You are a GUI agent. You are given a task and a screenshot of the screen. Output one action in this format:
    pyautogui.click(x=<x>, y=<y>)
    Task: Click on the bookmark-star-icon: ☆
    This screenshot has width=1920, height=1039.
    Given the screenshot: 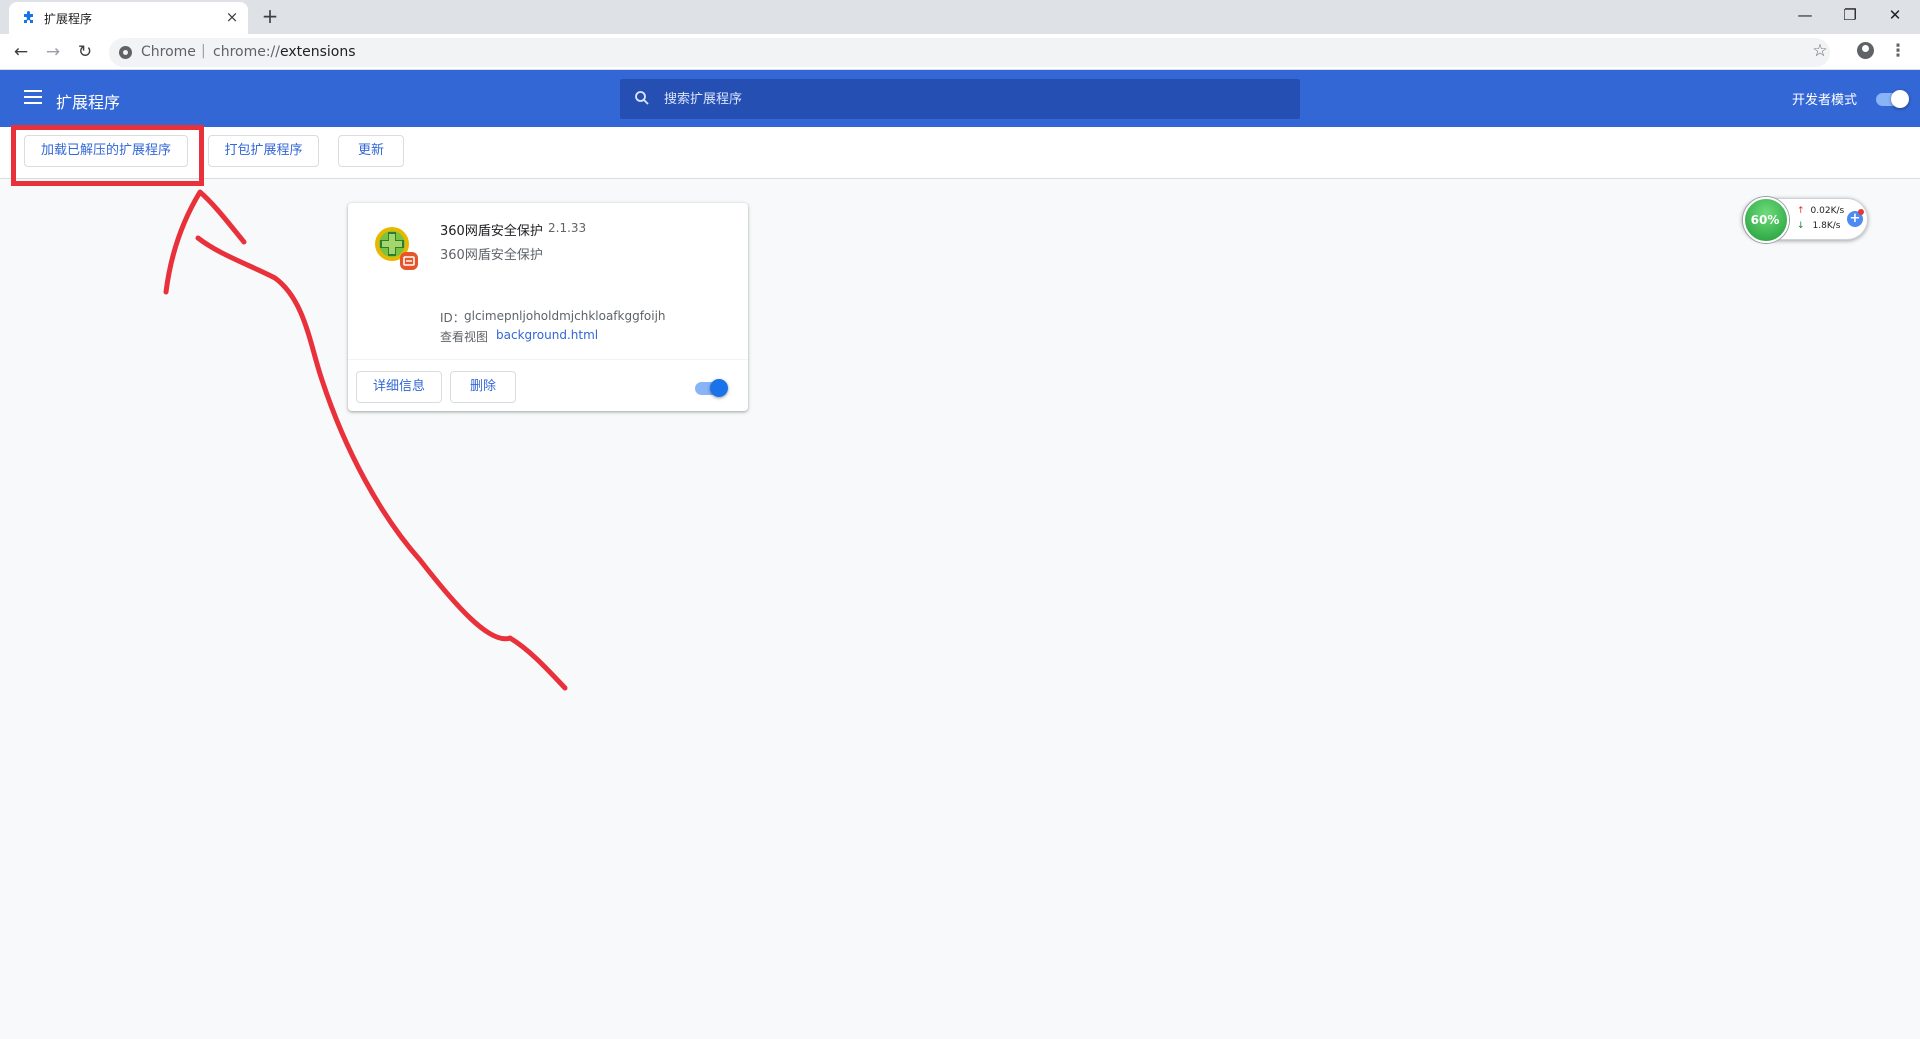 What is the action you would take?
    pyautogui.click(x=1820, y=51)
    